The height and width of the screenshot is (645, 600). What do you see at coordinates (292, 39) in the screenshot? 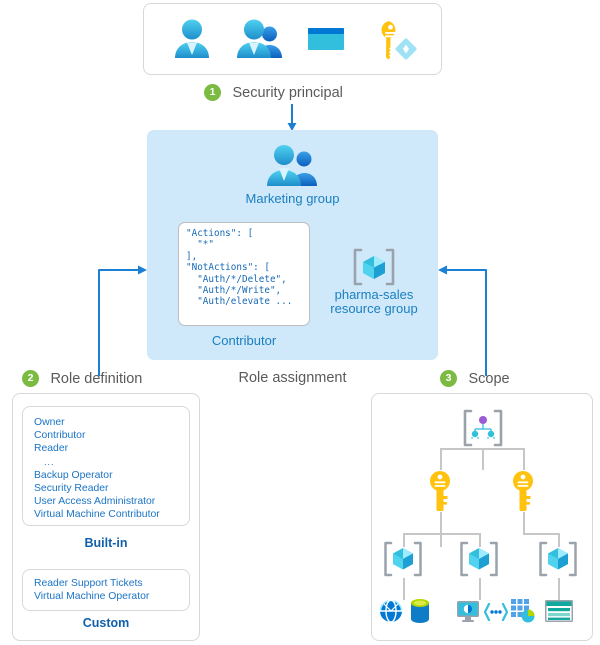
I see `security-principal-card` at bounding box center [292, 39].